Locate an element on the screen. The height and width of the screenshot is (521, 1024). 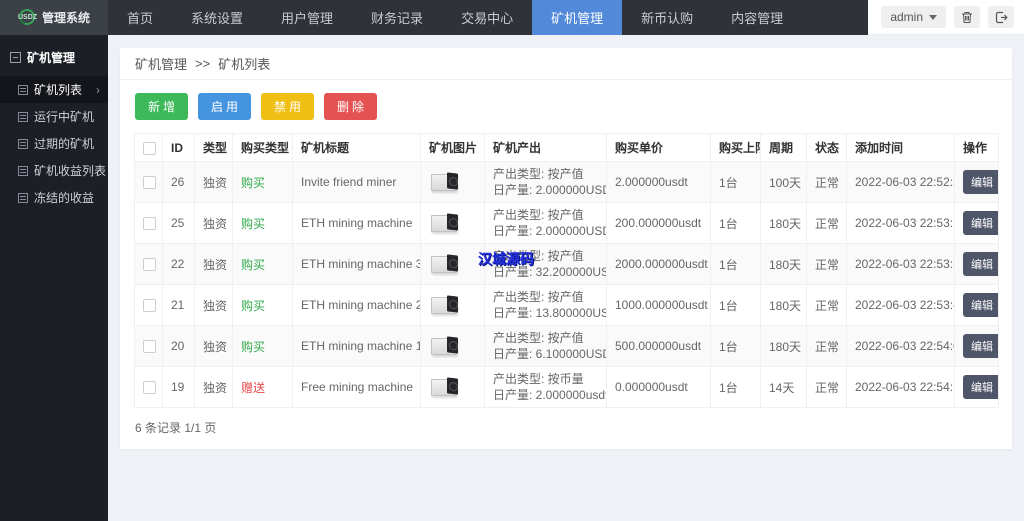
nav-menu-item: 新币认购 is located at coordinates (667, 17).